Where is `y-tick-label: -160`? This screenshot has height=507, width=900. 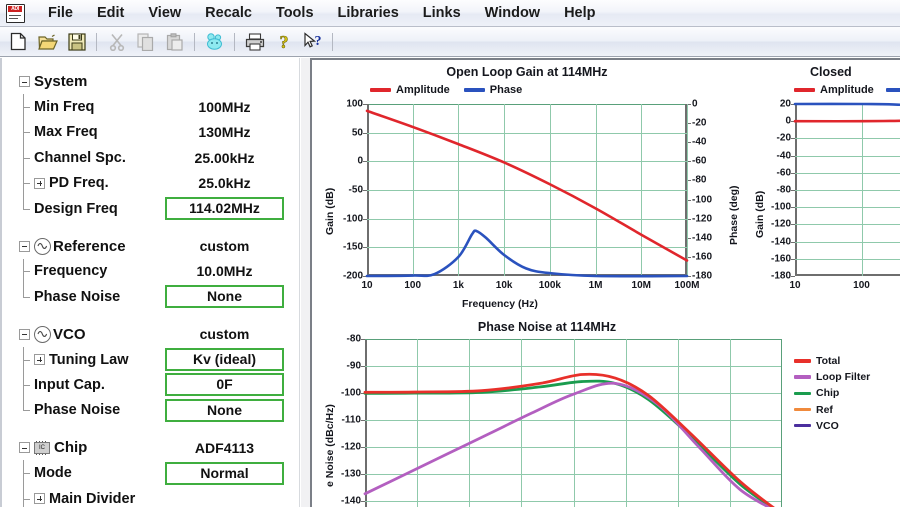 y-tick-label: -160 is located at coordinates (780, 259).